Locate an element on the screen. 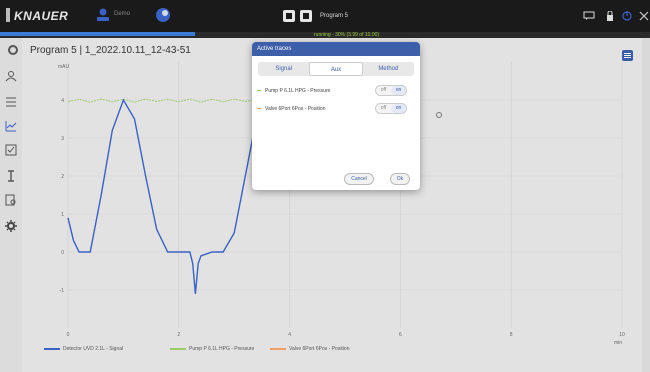 This screenshot has width=650, height=372. x-axis-label: min is located at coordinates (618, 343).